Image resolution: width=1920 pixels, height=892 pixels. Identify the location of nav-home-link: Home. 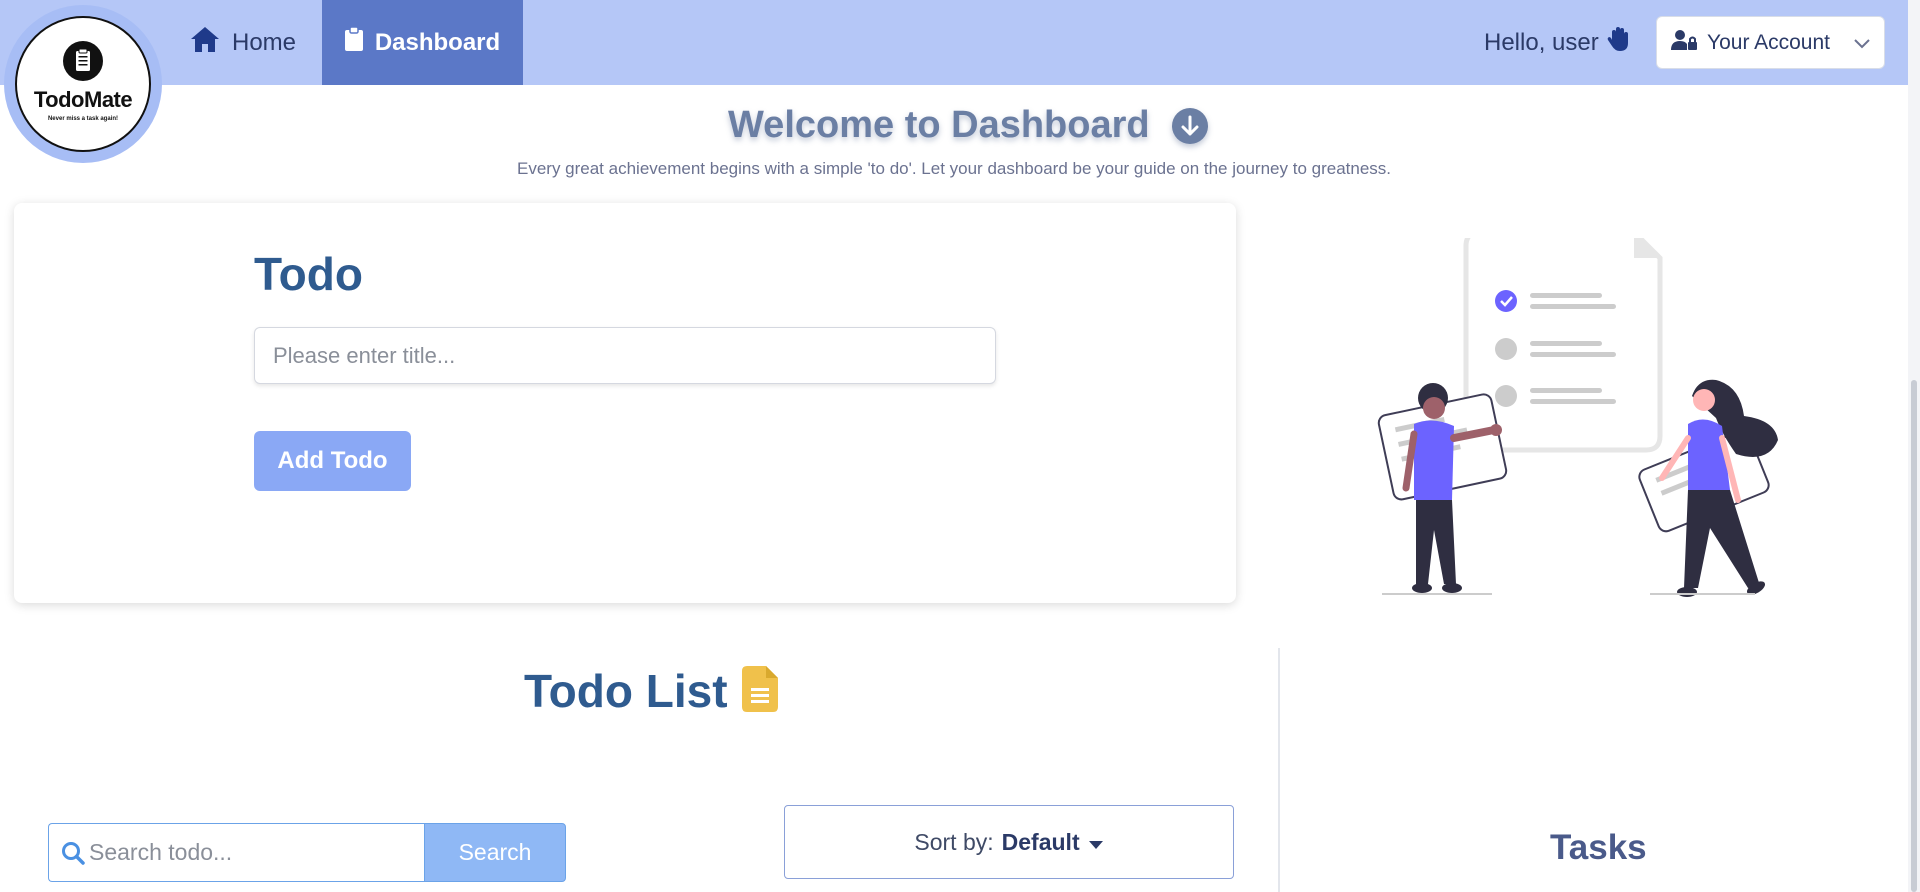
(243, 42).